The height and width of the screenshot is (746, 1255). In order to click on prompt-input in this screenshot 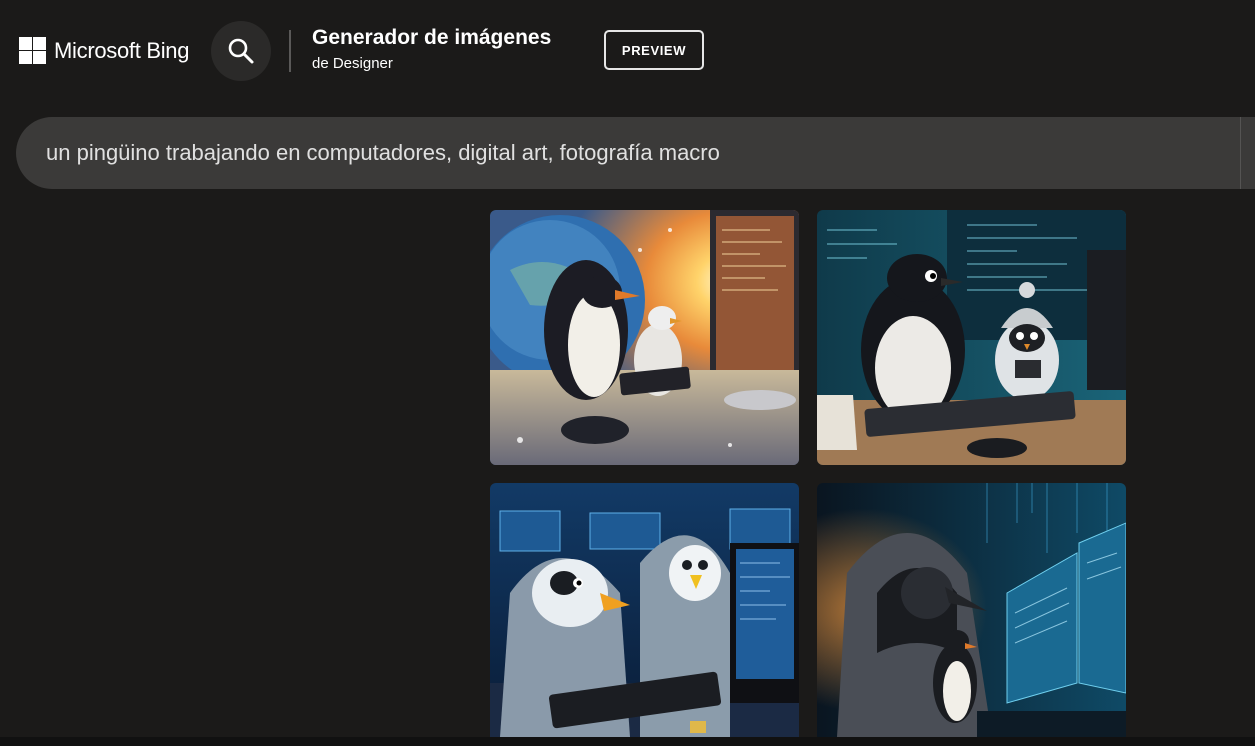, I will do `click(636, 153)`.